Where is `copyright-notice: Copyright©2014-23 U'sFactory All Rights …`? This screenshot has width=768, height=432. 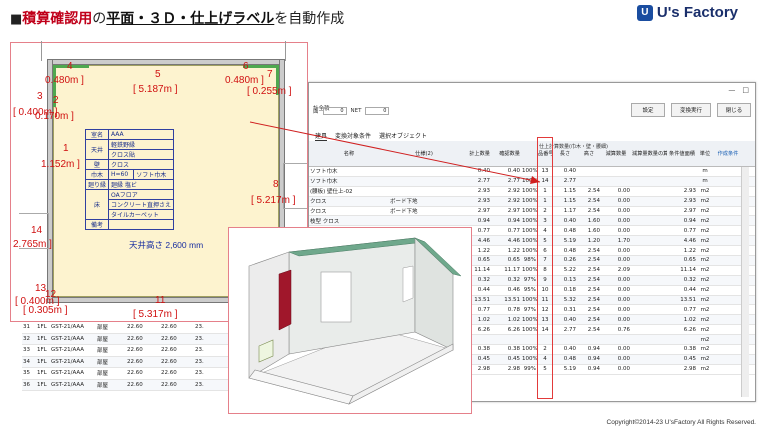 copyright-notice: Copyright©2014-23 U'sFactory All Rights … is located at coordinates (681, 422).